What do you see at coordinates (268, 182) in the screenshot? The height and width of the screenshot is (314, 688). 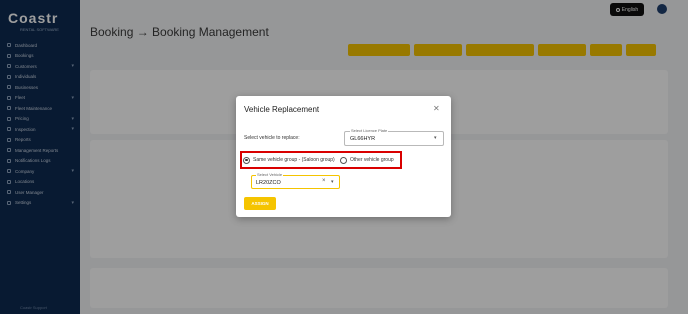 I see `vehicle-value: LR20ZCO` at bounding box center [268, 182].